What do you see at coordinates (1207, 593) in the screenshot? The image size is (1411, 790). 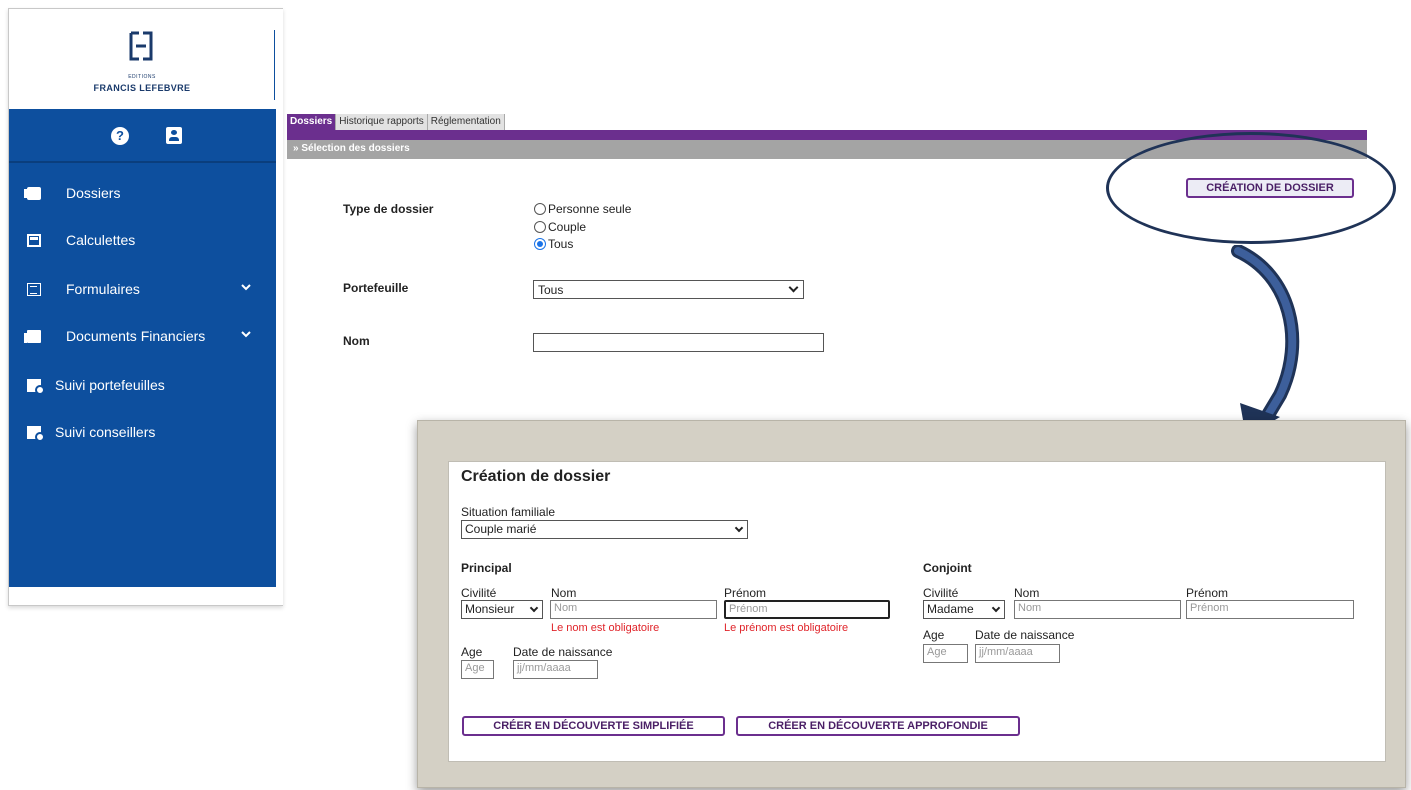 I see `conjoint-prenom-label: Prénom` at bounding box center [1207, 593].